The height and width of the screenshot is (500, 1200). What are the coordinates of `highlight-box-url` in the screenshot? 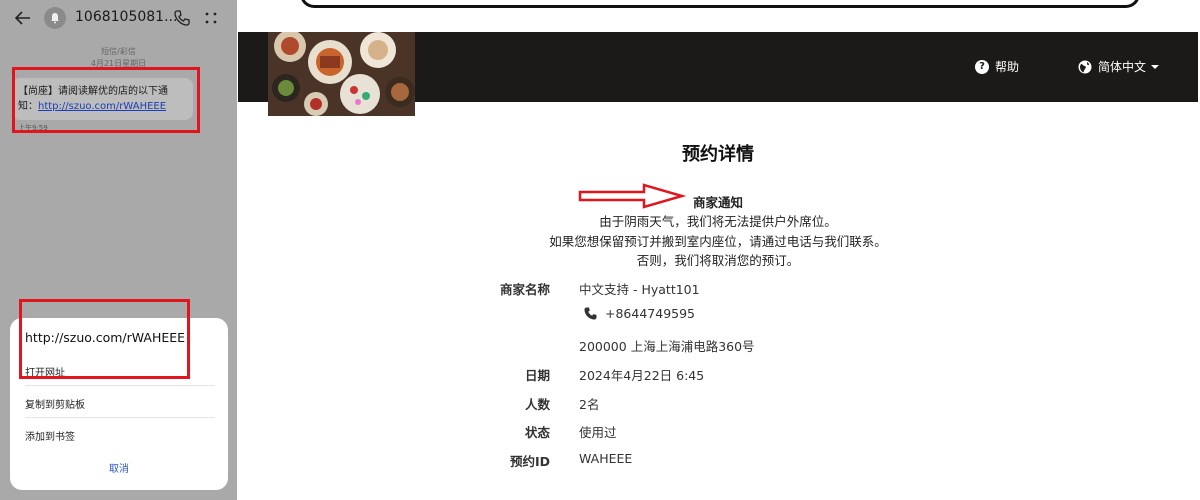 It's located at (104, 339).